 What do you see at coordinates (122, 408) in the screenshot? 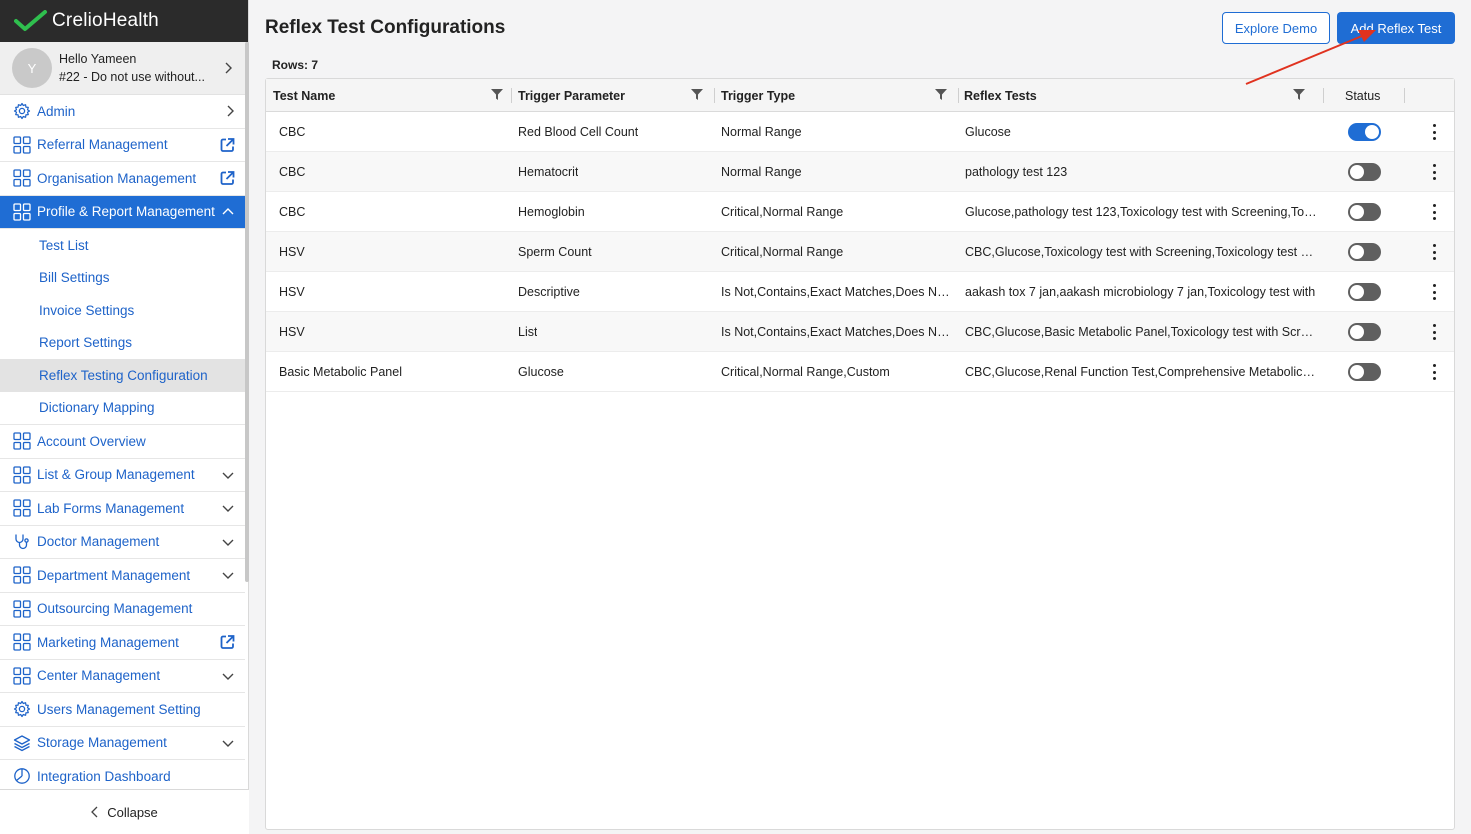
I see `submenu-item-dictionary-mapping: Dictionary Mapping` at bounding box center [122, 408].